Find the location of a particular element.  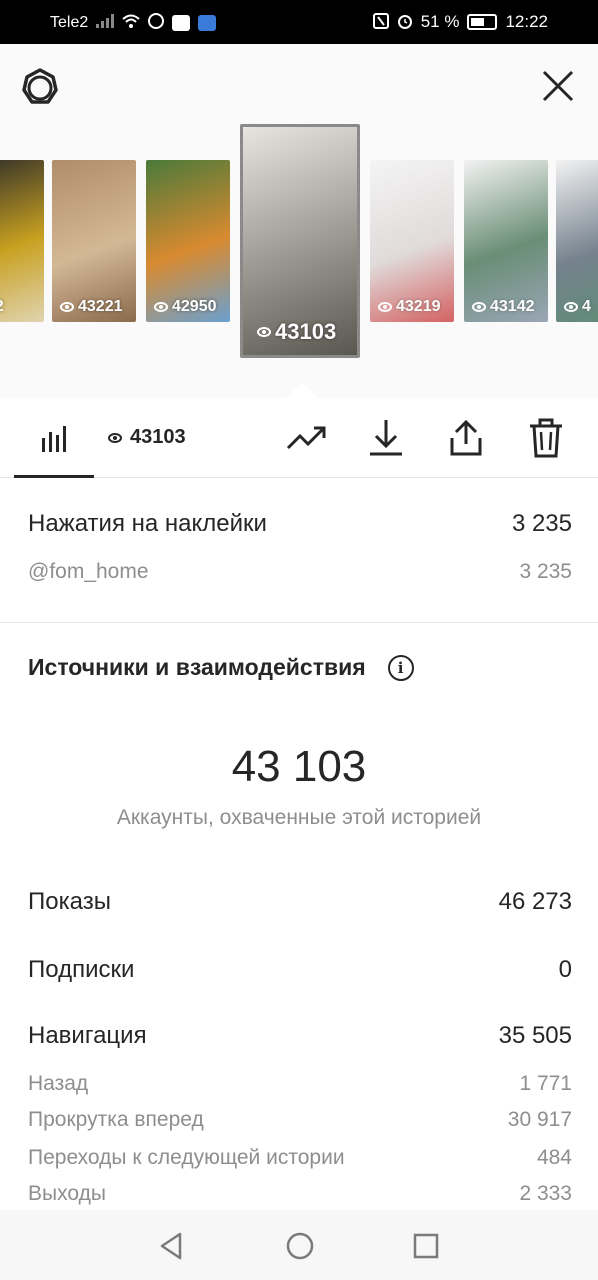

signal-icon is located at coordinates (105, 22).